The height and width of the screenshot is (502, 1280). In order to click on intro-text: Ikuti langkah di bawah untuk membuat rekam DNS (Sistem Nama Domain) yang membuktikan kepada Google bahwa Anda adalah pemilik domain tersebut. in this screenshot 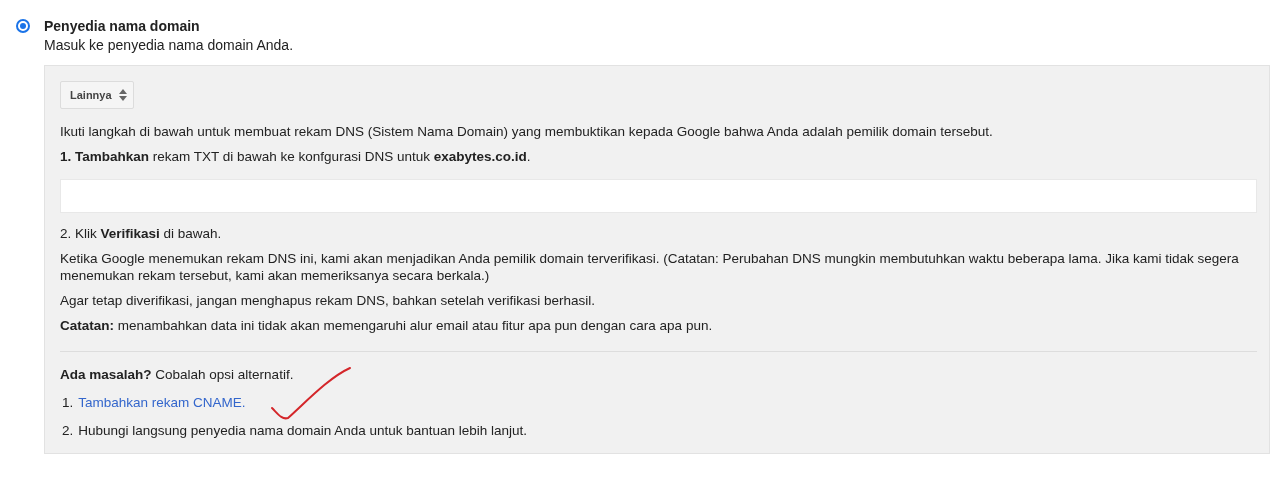, I will do `click(527, 131)`.